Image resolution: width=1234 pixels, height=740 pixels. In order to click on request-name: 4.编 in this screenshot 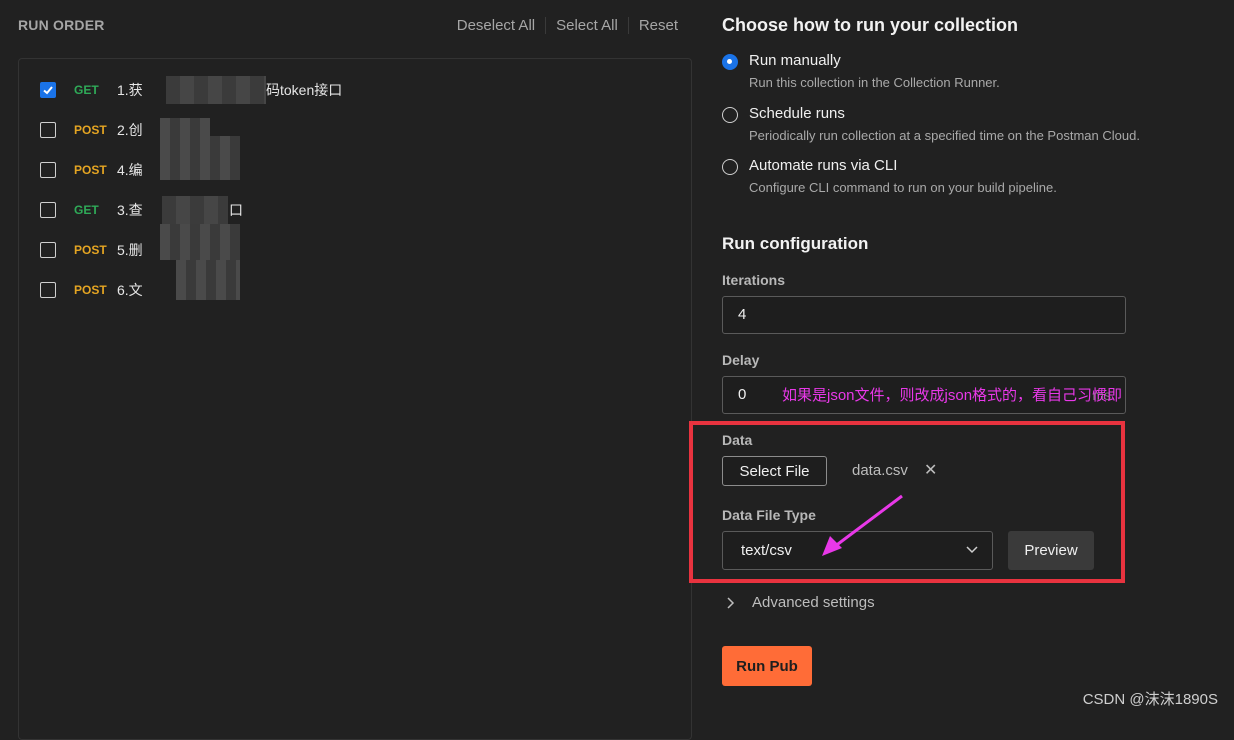, I will do `click(130, 170)`.